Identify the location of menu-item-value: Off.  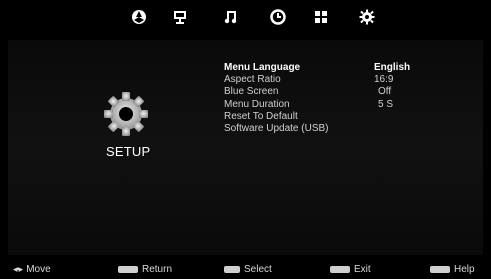
(385, 92).